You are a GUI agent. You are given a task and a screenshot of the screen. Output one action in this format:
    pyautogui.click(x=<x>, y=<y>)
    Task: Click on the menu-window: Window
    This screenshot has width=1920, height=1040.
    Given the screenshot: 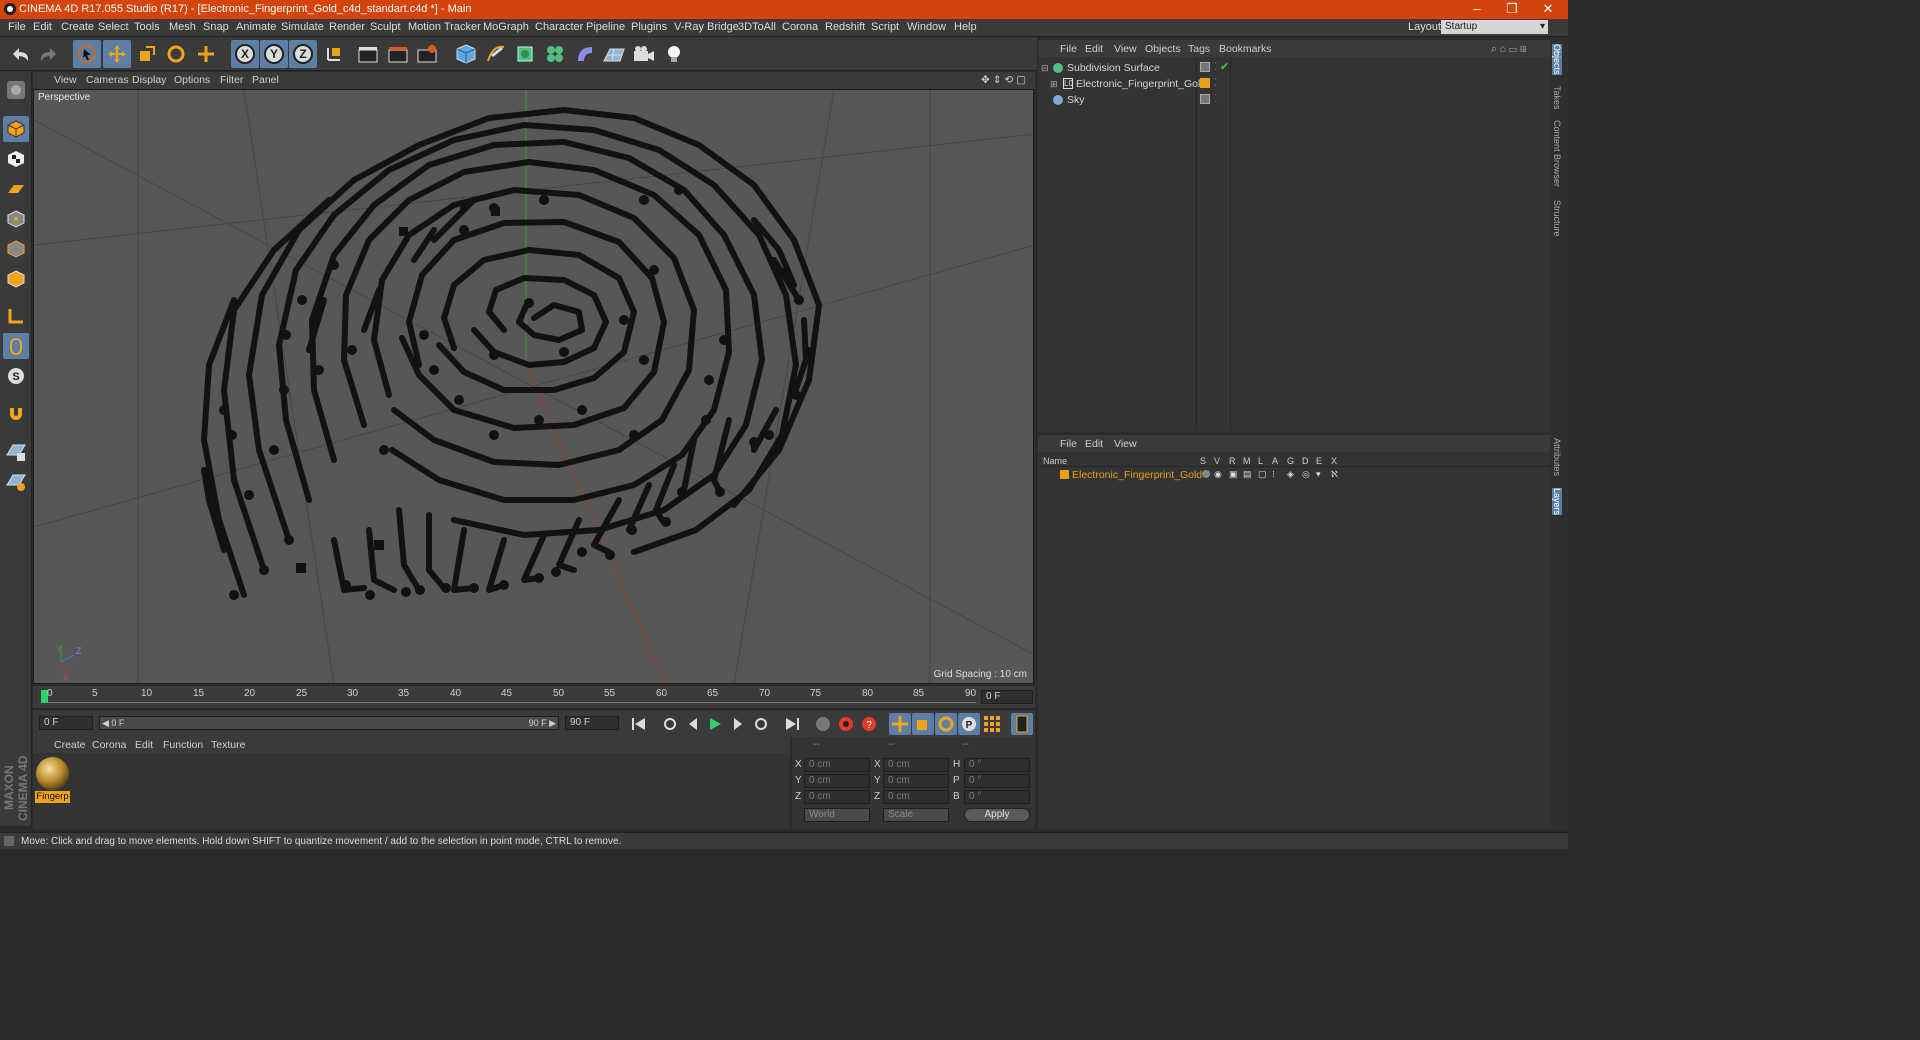 What is the action you would take?
    pyautogui.click(x=926, y=27)
    